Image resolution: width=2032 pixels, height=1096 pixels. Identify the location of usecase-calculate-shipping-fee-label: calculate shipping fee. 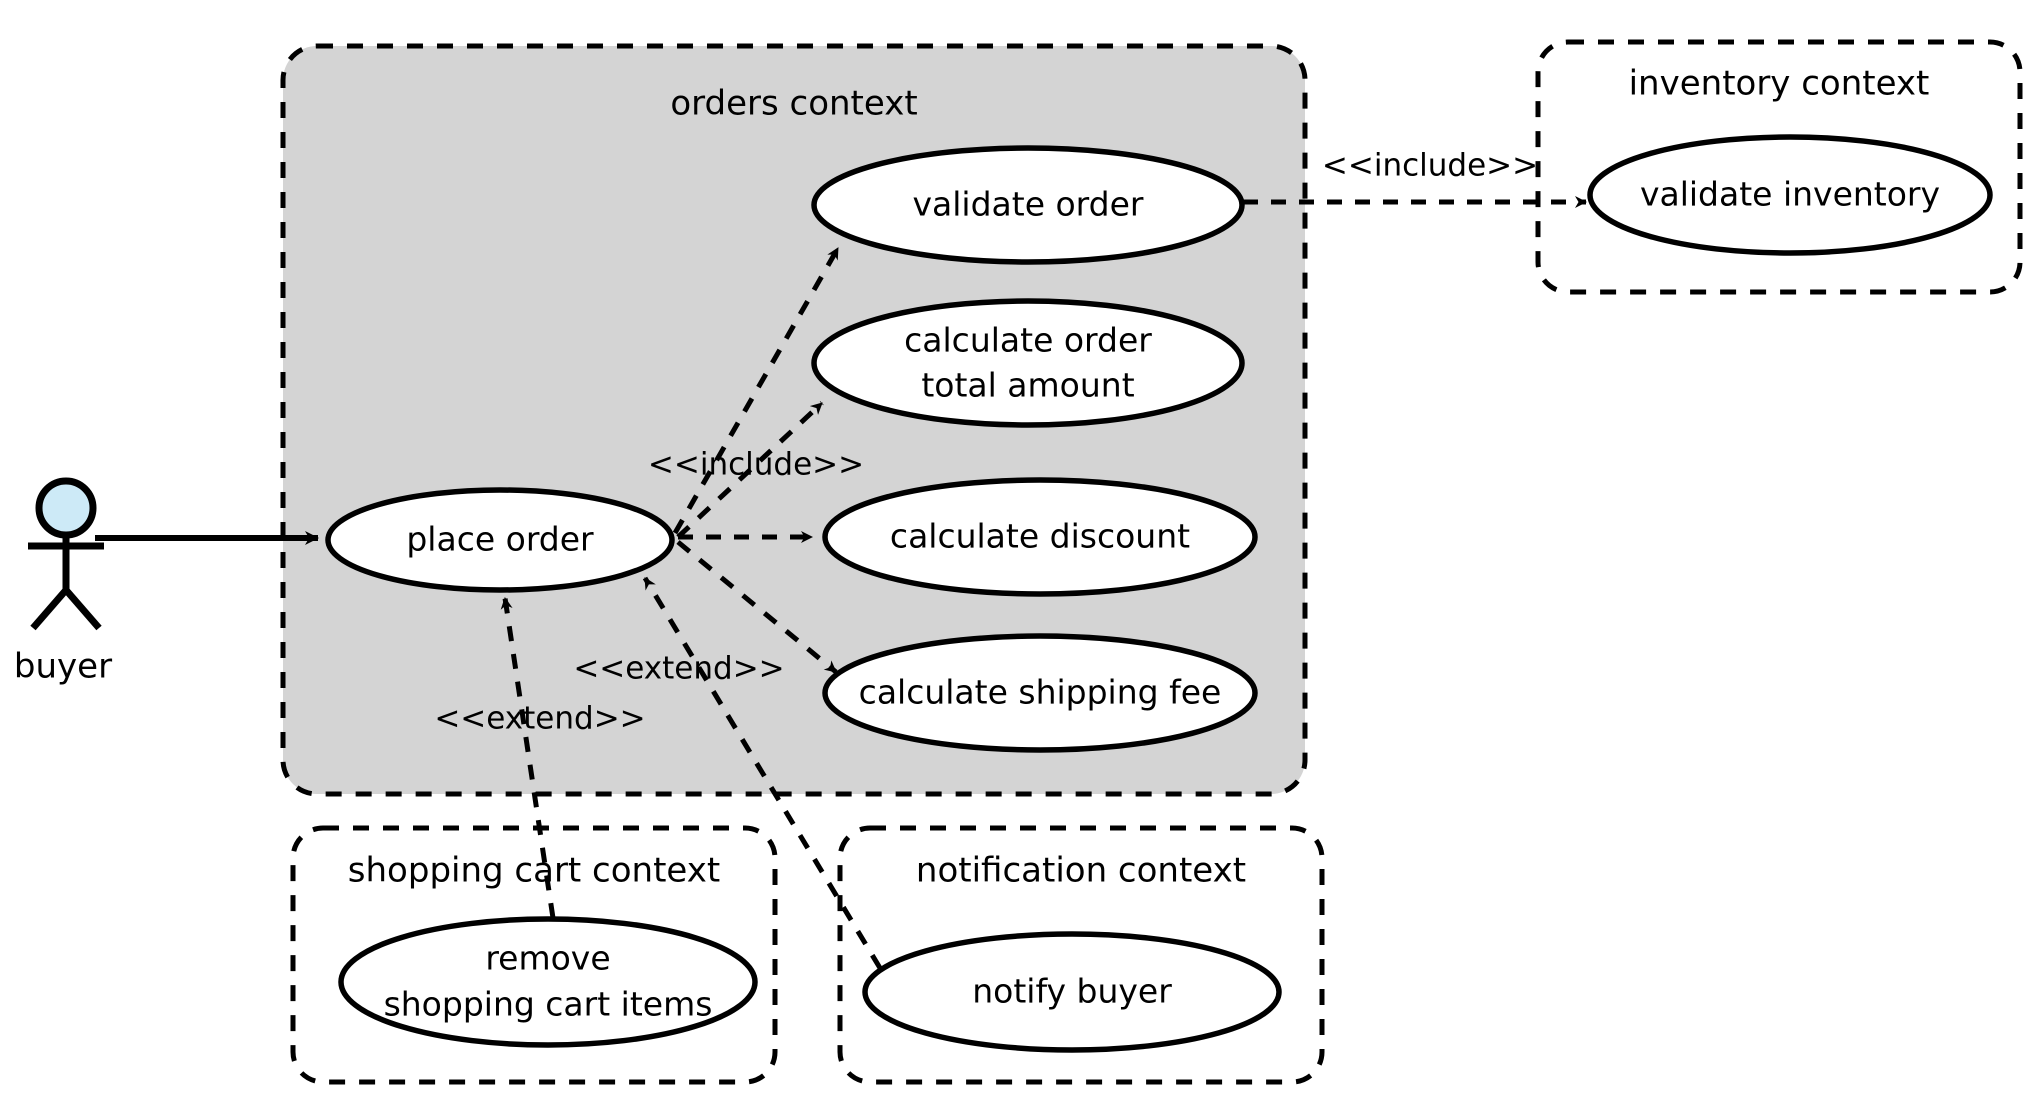
(1040, 692).